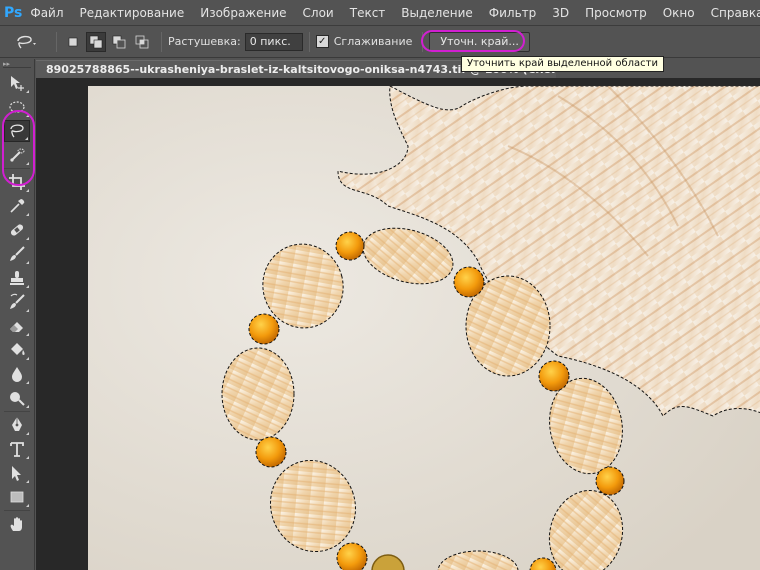 The height and width of the screenshot is (570, 760). I want to click on crop-icon, so click(17, 182).